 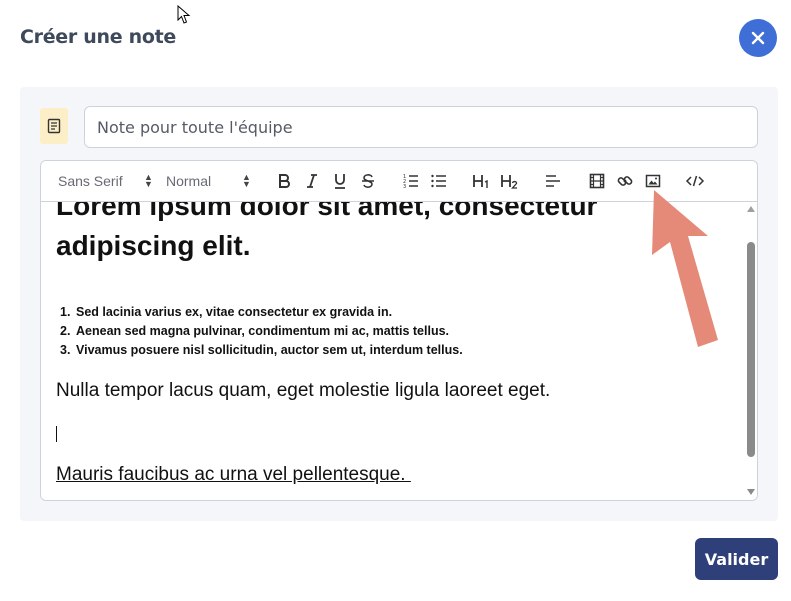 What do you see at coordinates (421, 127) in the screenshot?
I see `note-title-input` at bounding box center [421, 127].